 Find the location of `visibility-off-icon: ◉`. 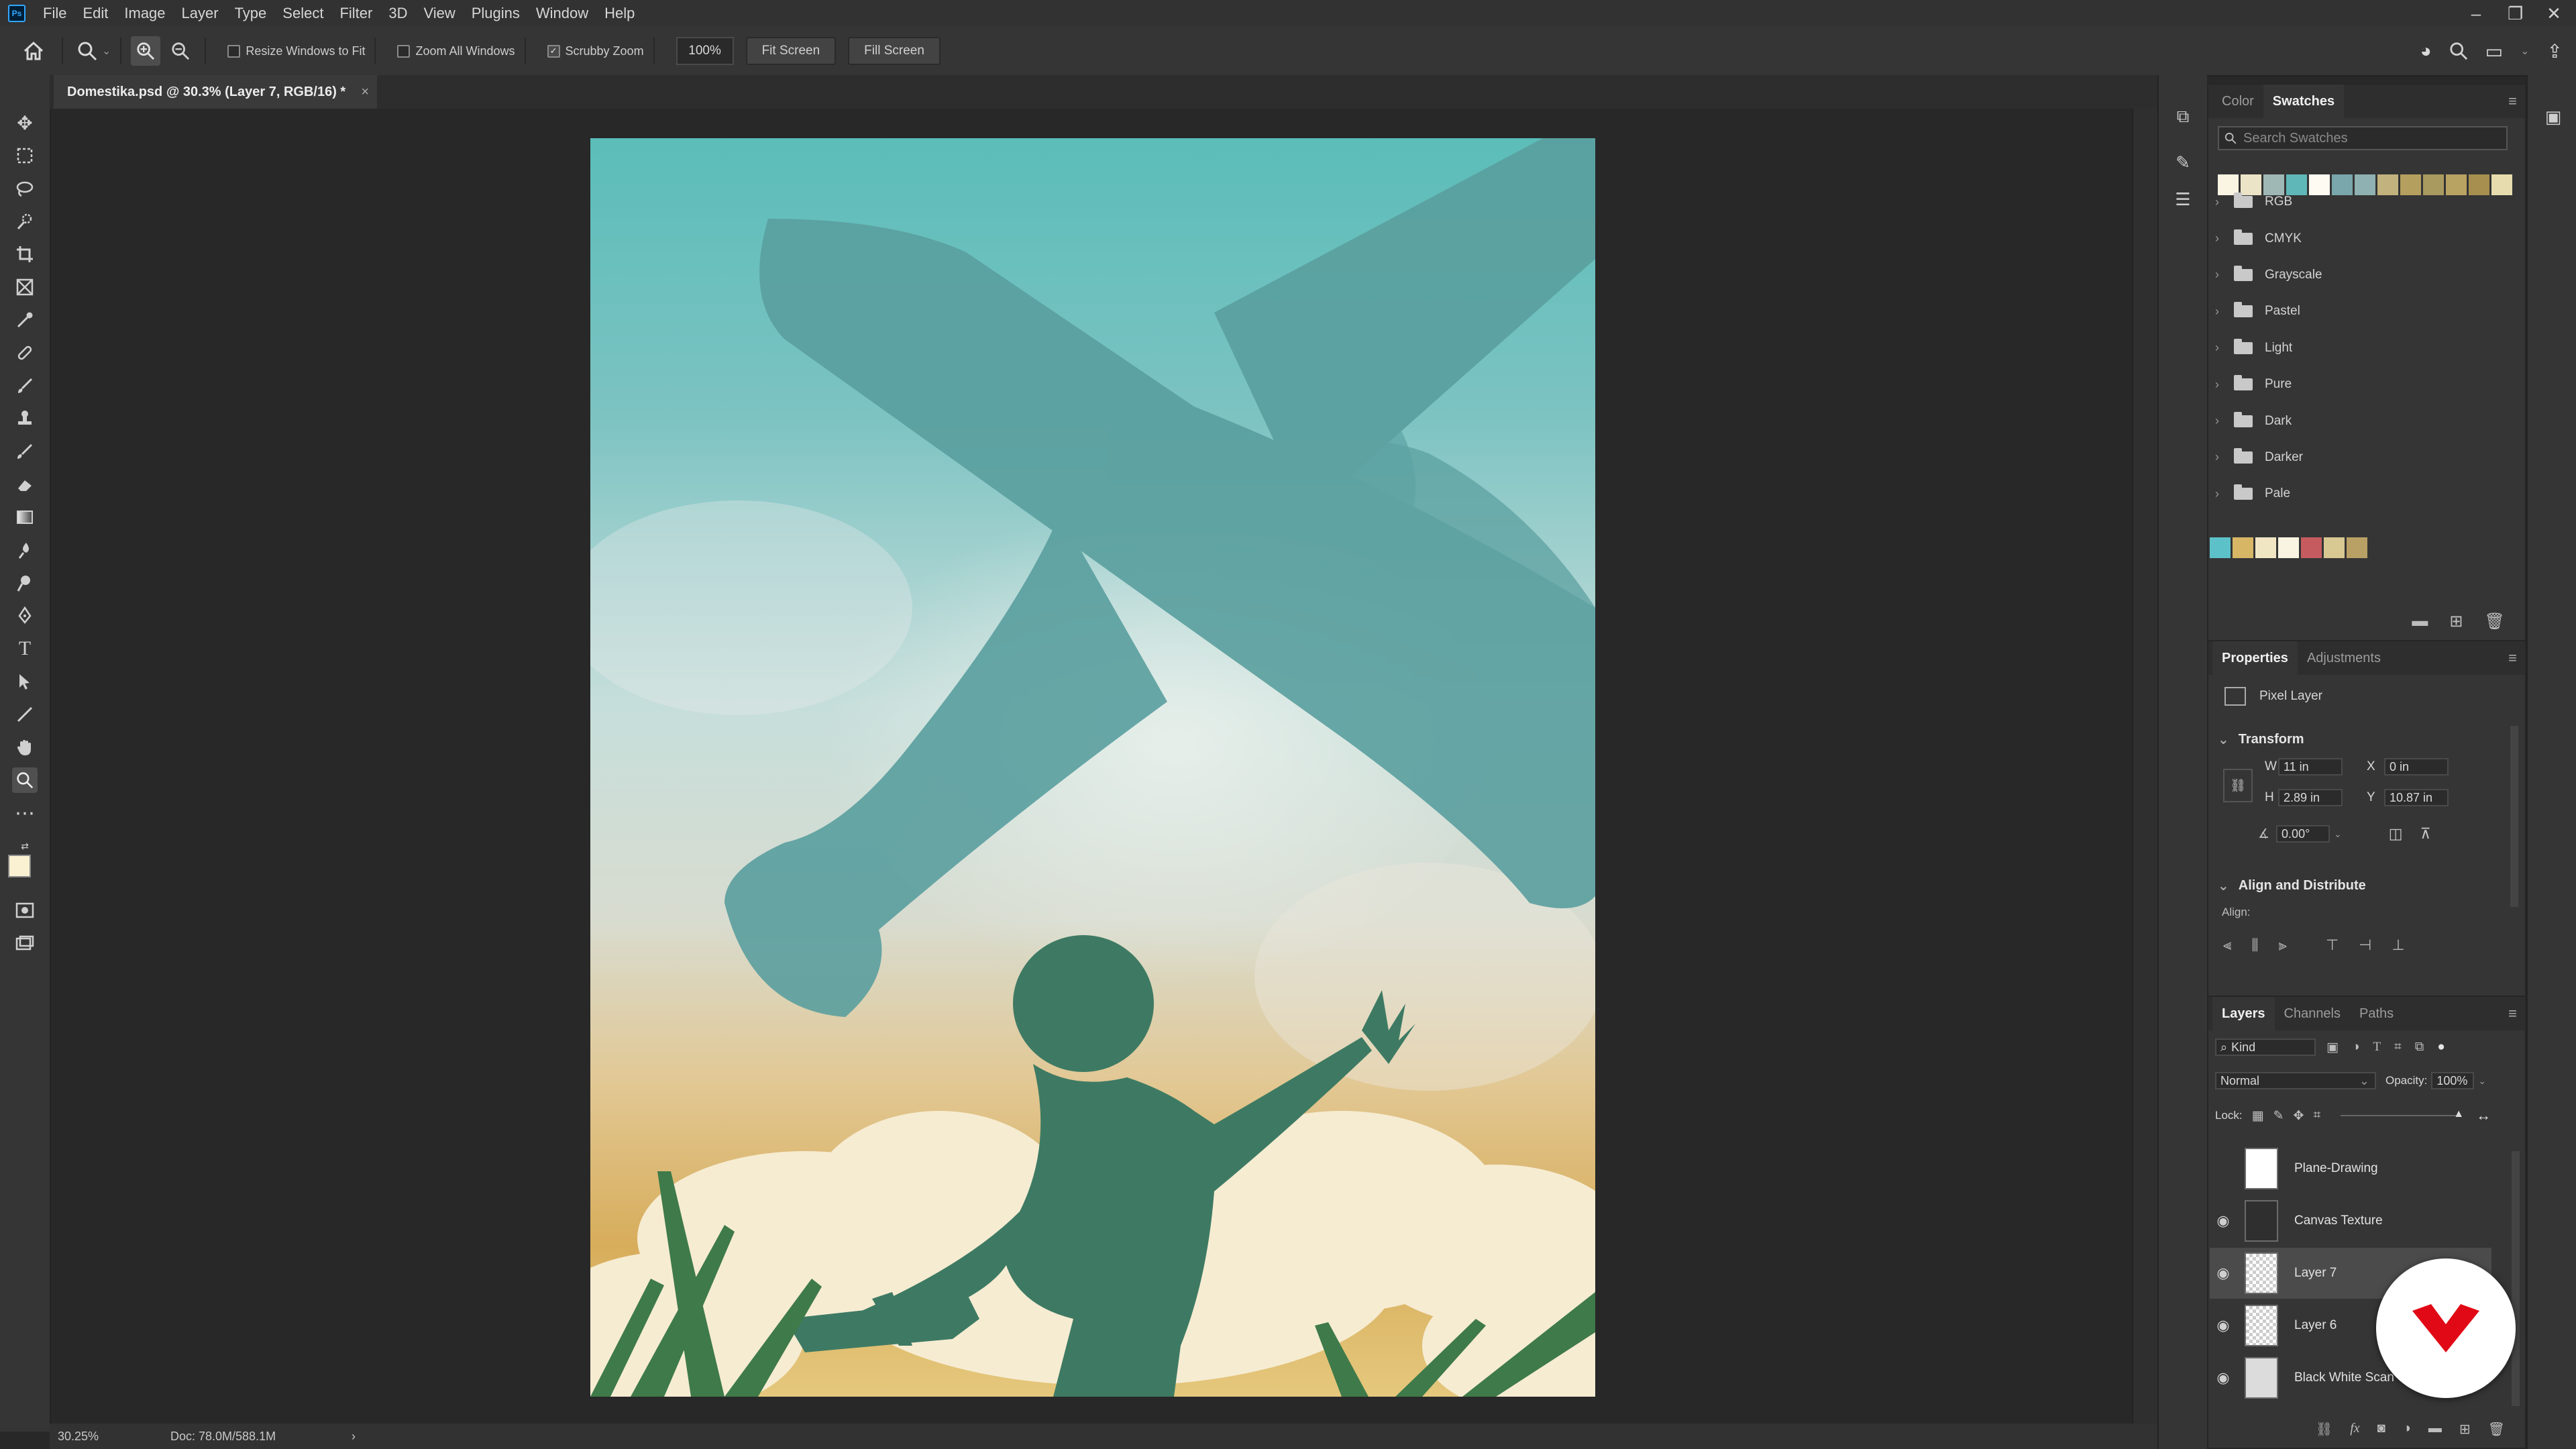

visibility-off-icon: ◉ is located at coordinates (2223, 1168).